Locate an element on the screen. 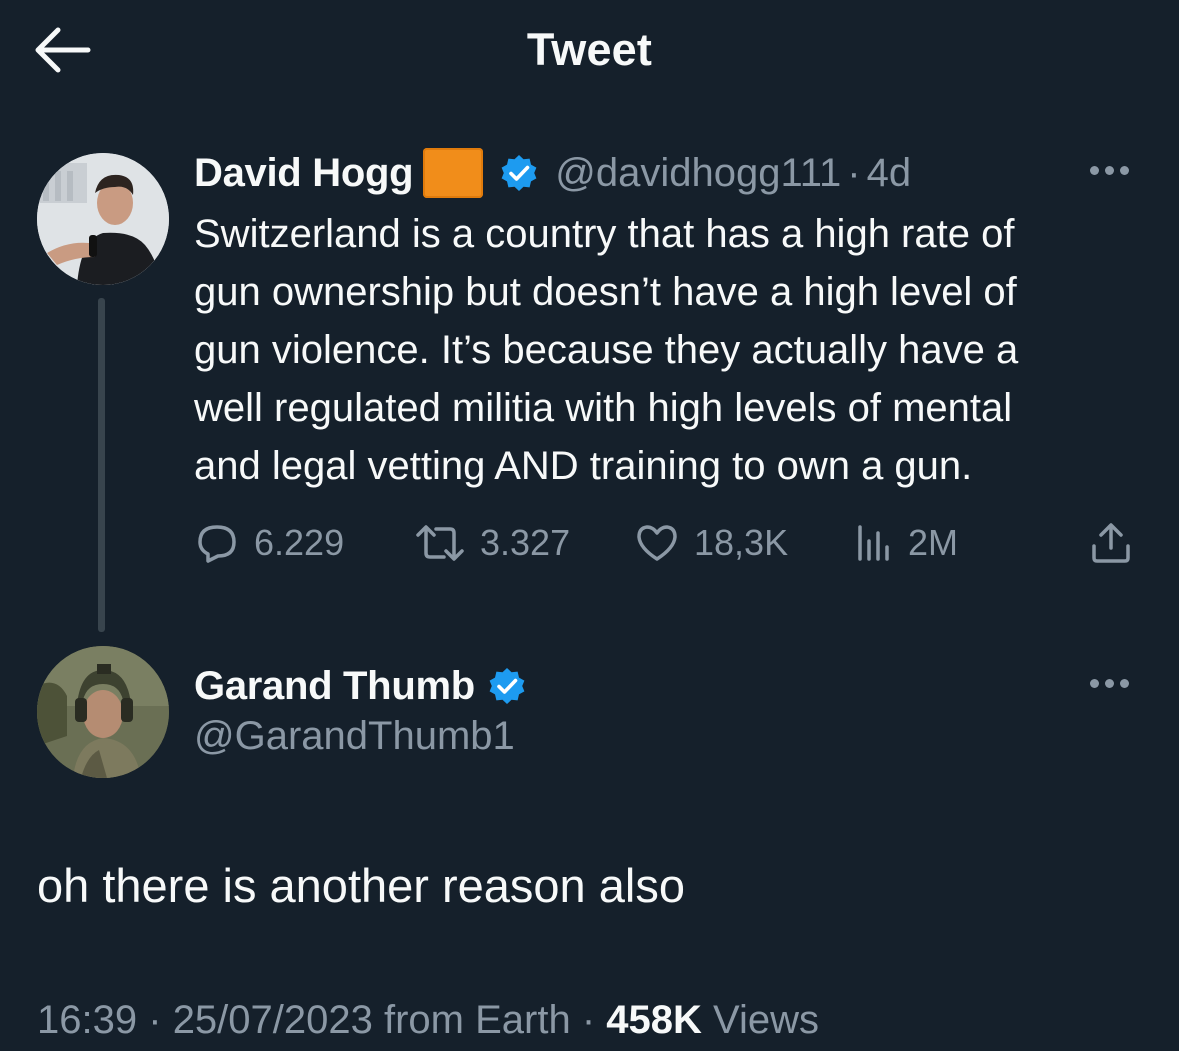  tweet-time-ago: 4d is located at coordinates (889, 173).